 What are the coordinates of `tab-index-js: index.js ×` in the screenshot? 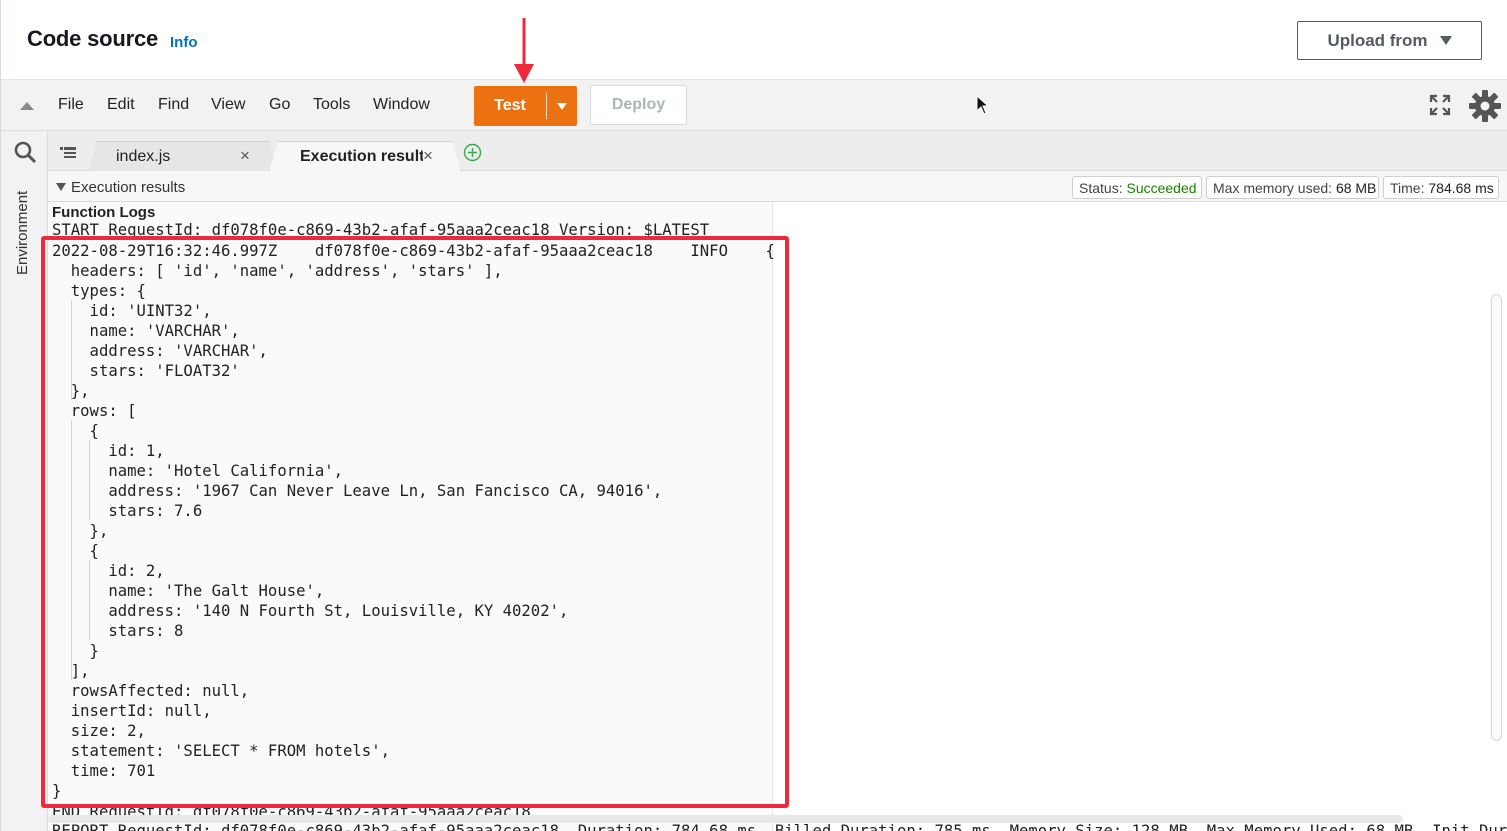 It's located at (183, 156).